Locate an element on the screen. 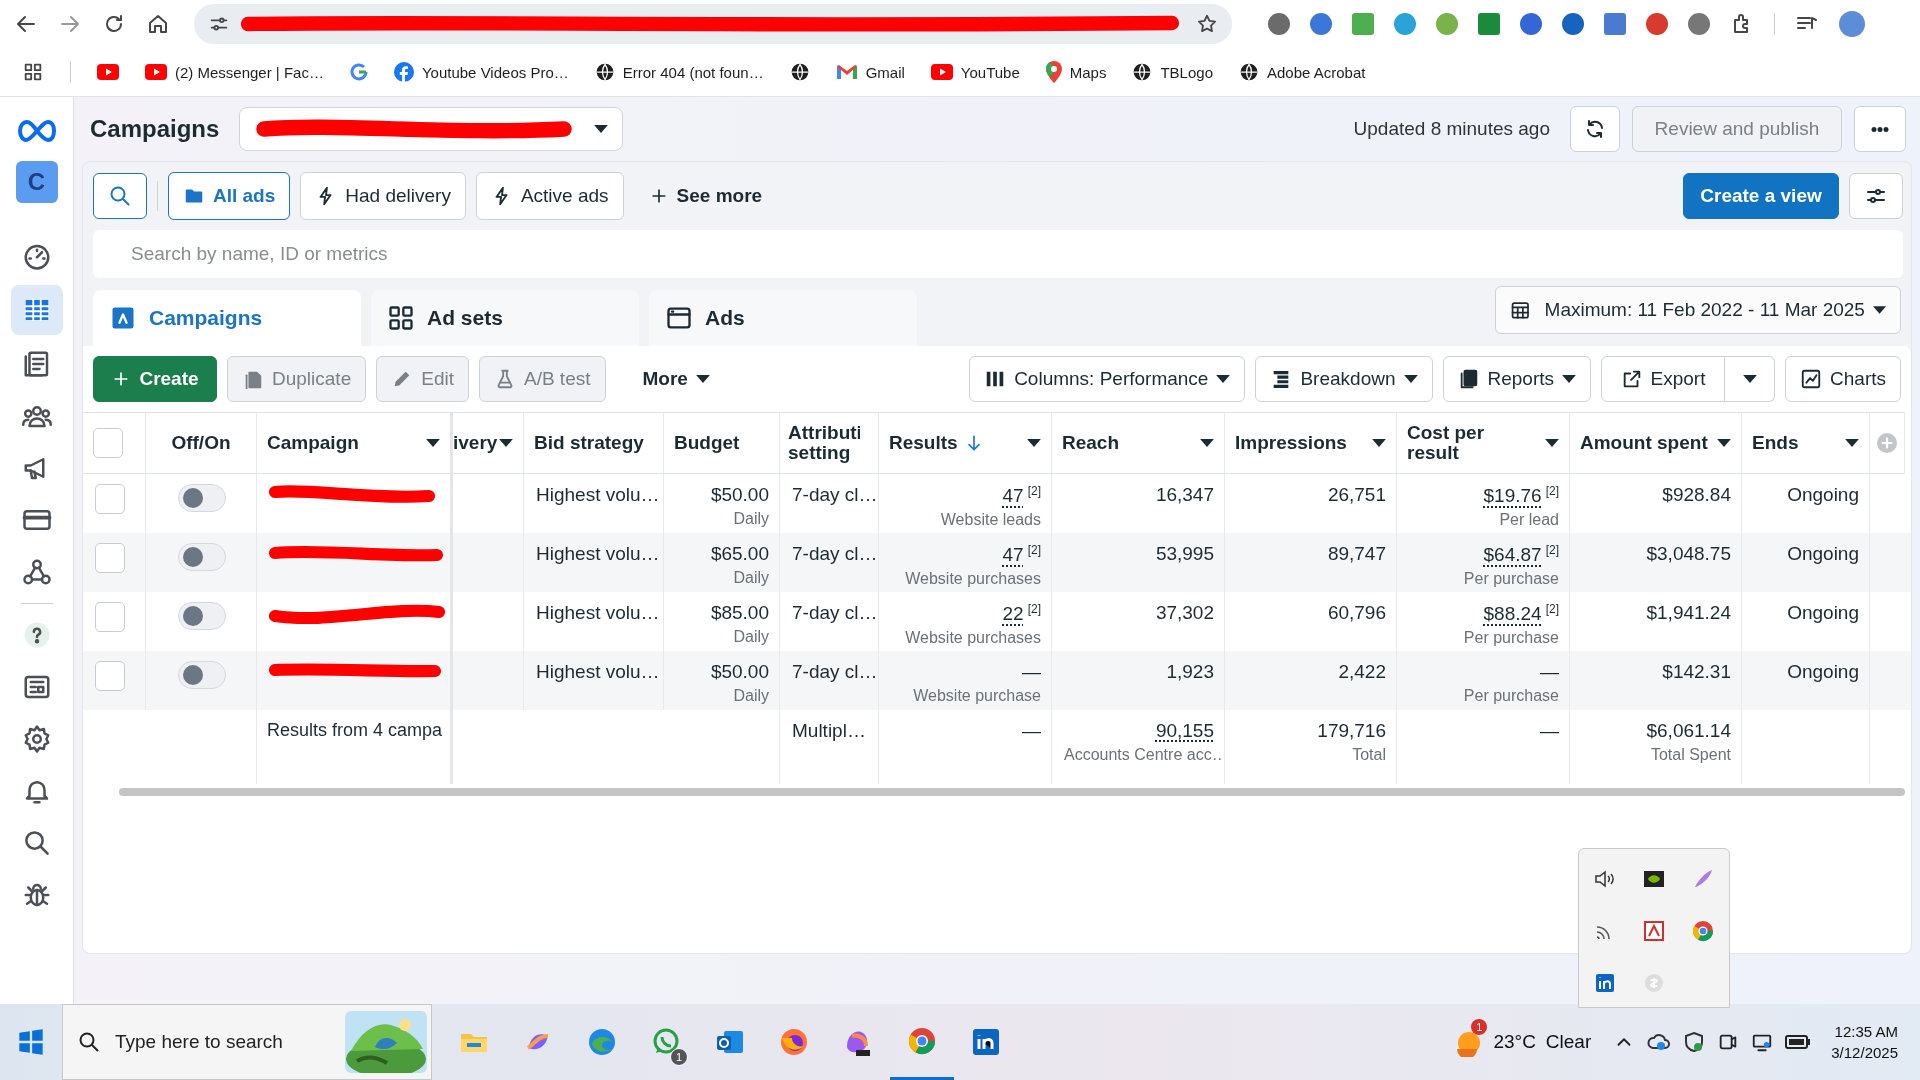 The height and width of the screenshot is (1080, 1920). linkedin-icon is located at coordinates (986, 1042).